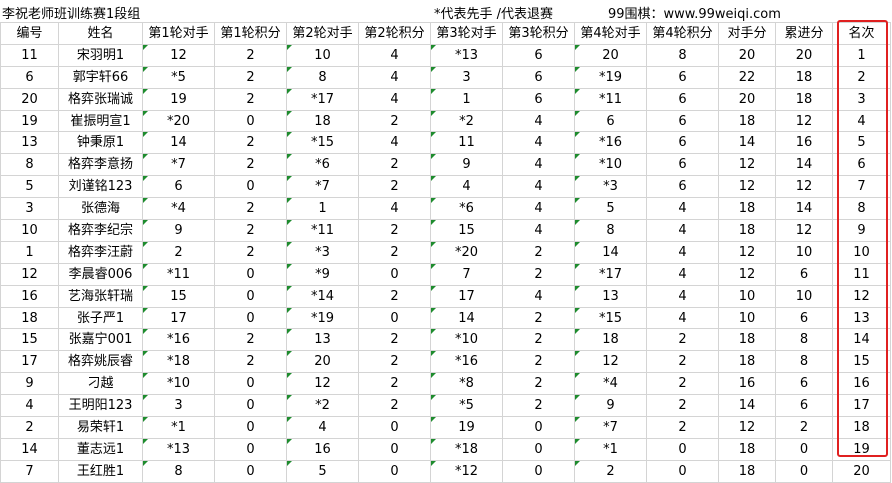 The height and width of the screenshot is (483, 892). I want to click on cell-rank: 13, so click(861, 318).